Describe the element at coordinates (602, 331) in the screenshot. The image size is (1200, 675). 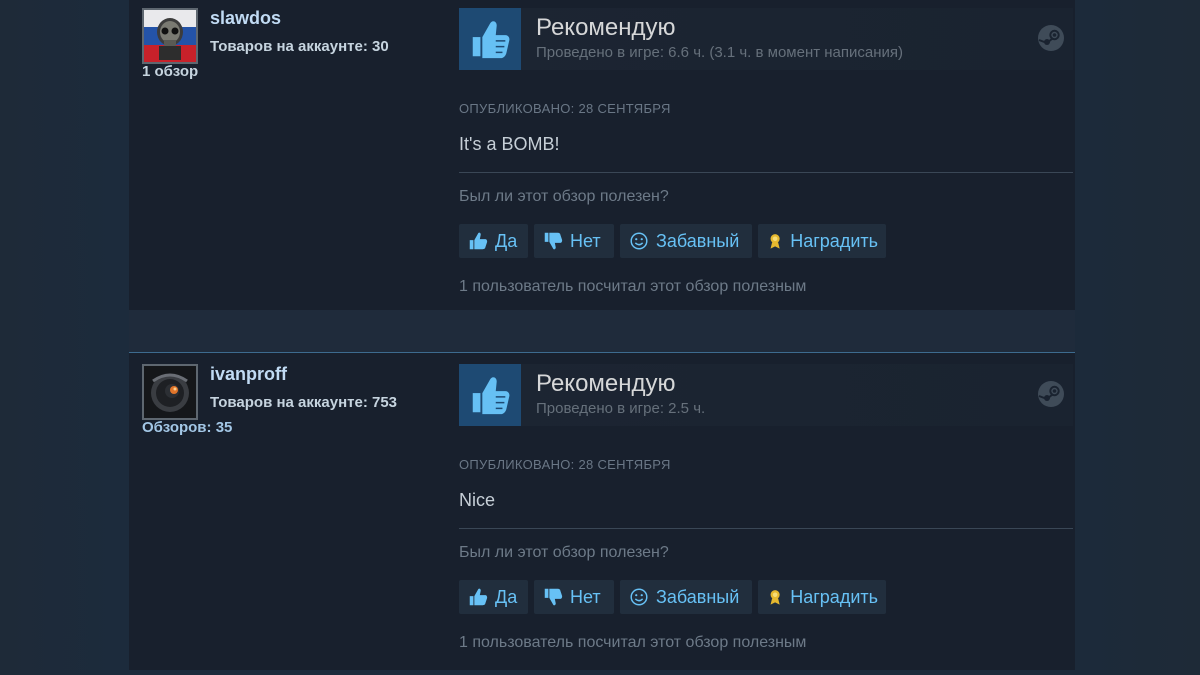
I see `review-separator` at that location.